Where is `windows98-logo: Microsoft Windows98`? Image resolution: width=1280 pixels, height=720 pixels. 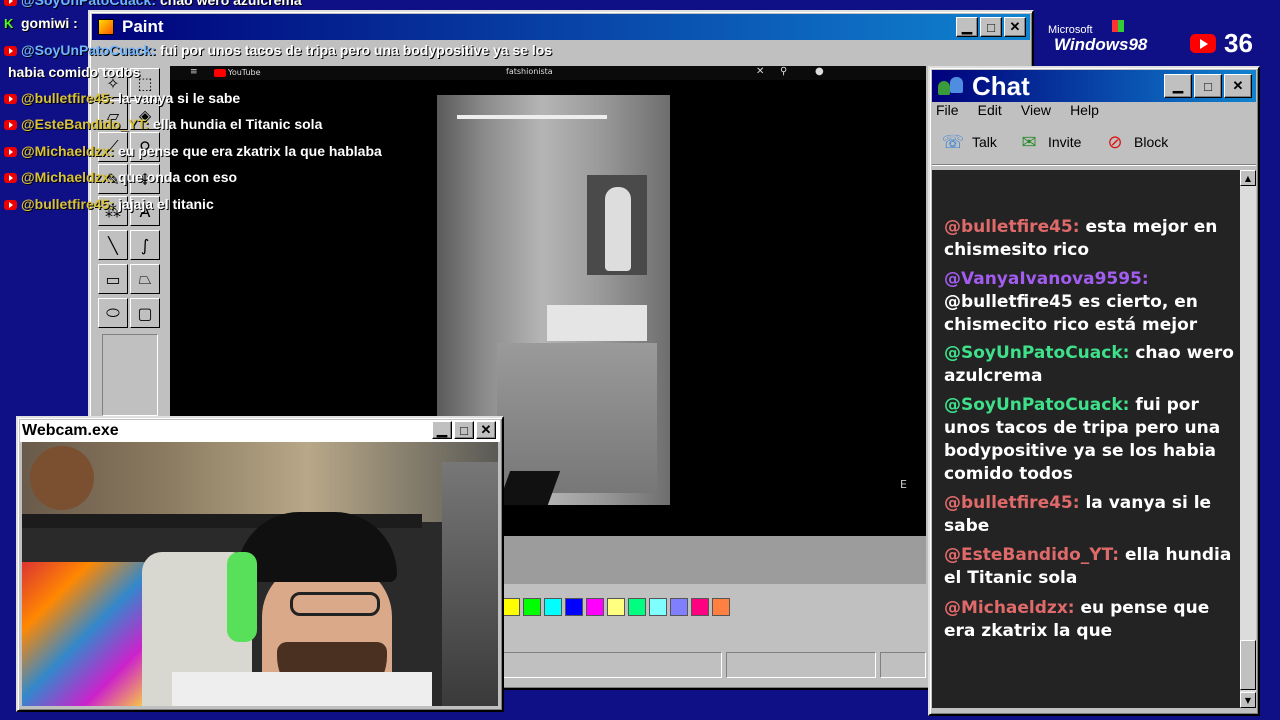 windows98-logo: Microsoft Windows98 is located at coordinates (1108, 38).